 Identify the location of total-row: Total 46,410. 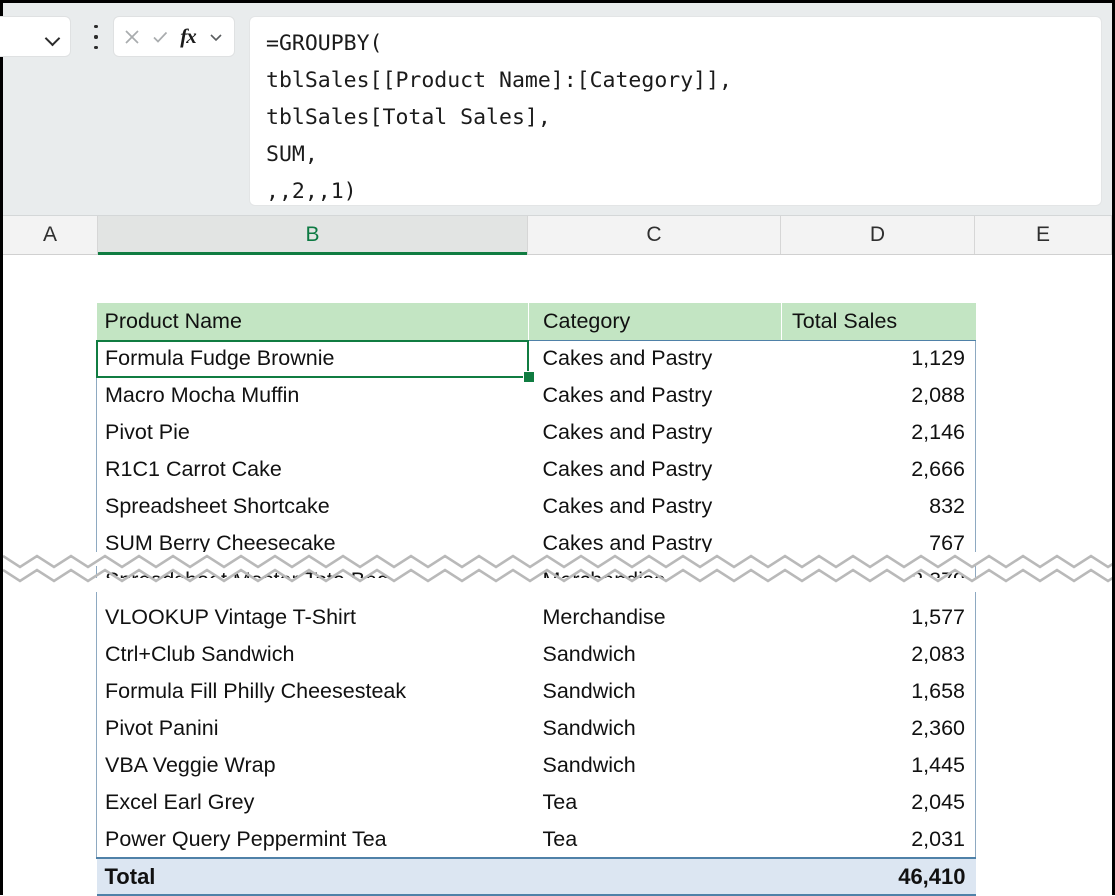
(536, 876).